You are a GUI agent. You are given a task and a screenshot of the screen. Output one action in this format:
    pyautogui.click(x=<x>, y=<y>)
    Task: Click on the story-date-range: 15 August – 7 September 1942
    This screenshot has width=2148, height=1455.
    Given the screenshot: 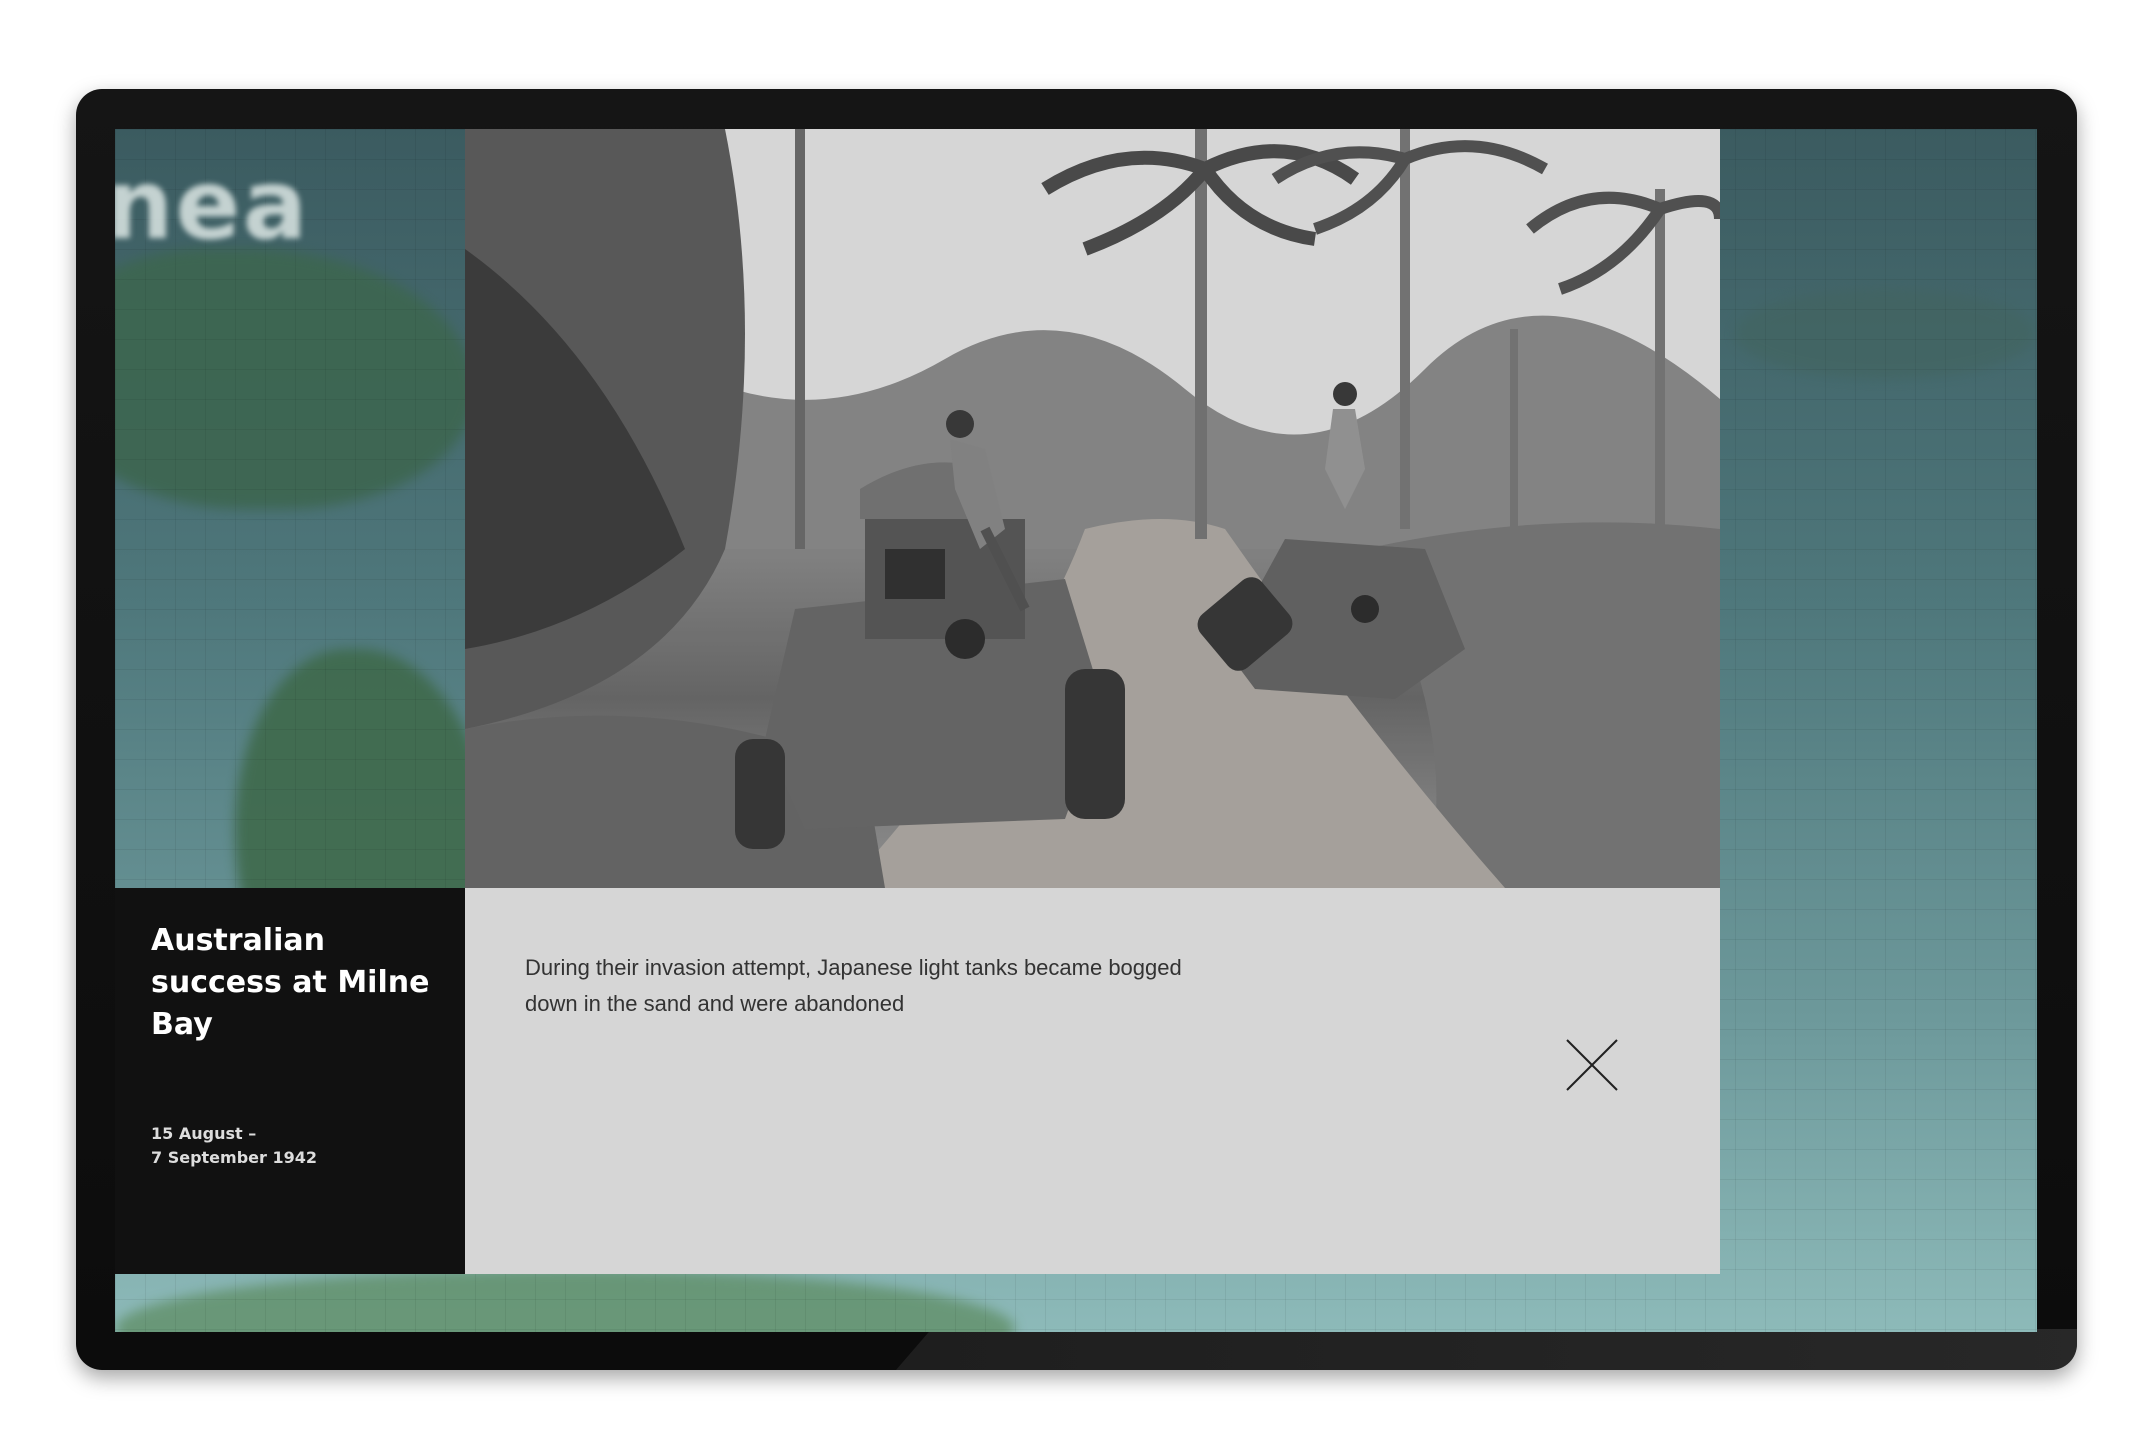 What is the action you would take?
    pyautogui.click(x=234, y=1145)
    